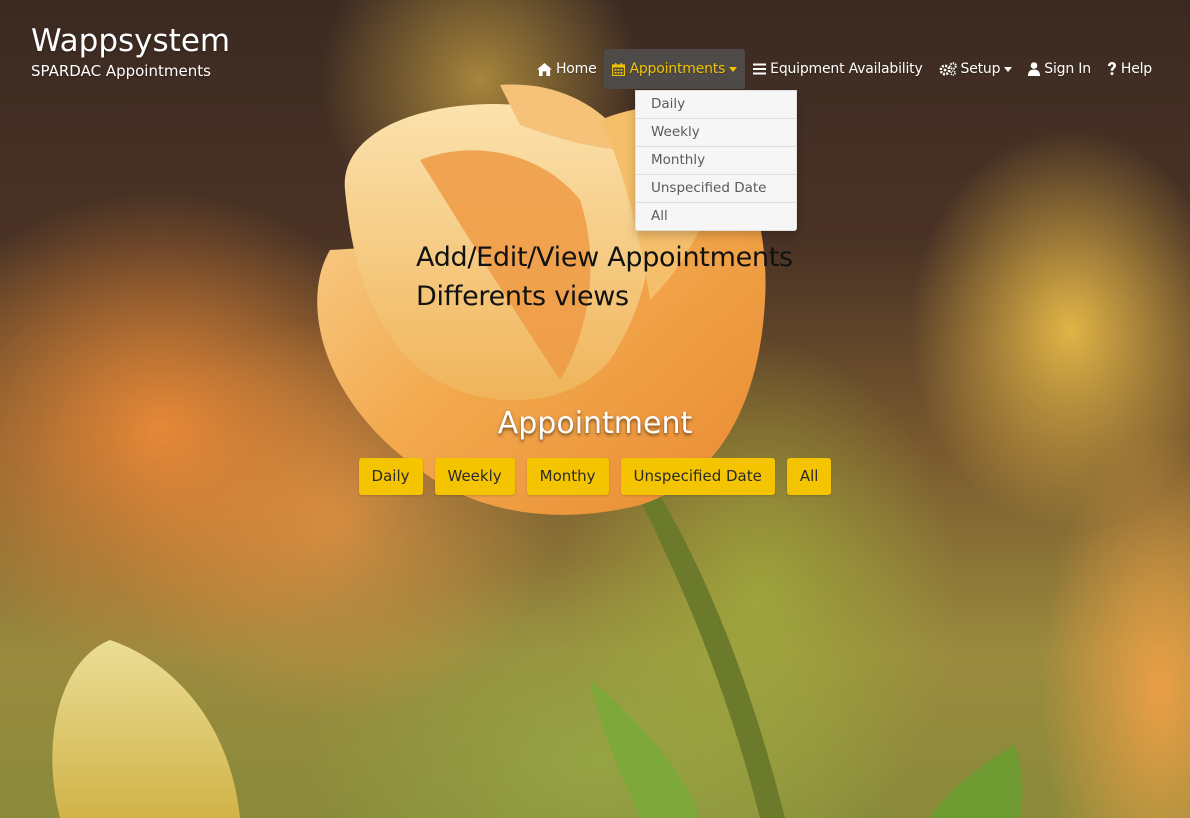 This screenshot has height=818, width=1190. What do you see at coordinates (697, 476) in the screenshot?
I see `unspecified-date-button: Unspecified Date` at bounding box center [697, 476].